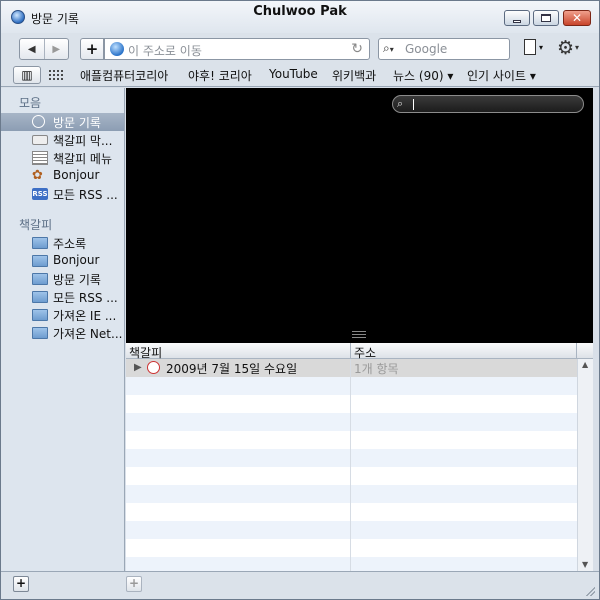 Image resolution: width=600 pixels, height=600 pixels. Describe the element at coordinates (413, 104) in the screenshot. I see `text-caret` at that location.